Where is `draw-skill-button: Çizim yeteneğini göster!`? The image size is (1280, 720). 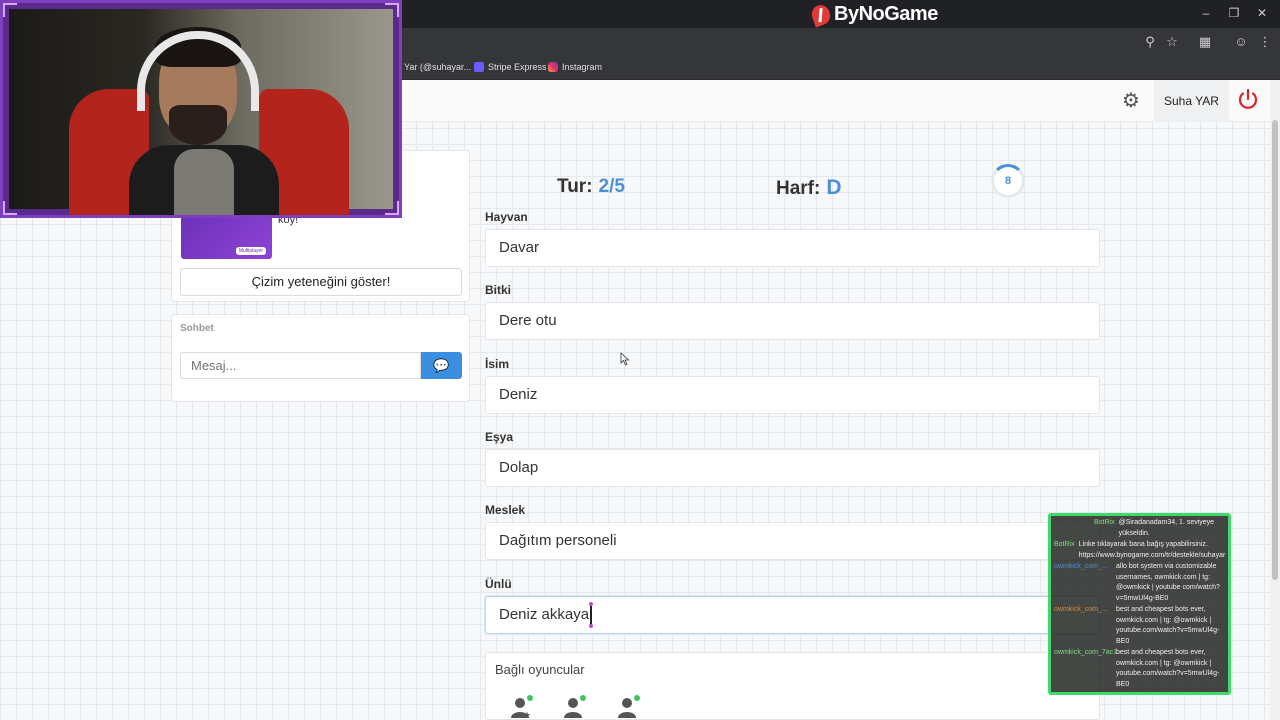
draw-skill-button: Çizim yeteneğini göster! is located at coordinates (321, 282).